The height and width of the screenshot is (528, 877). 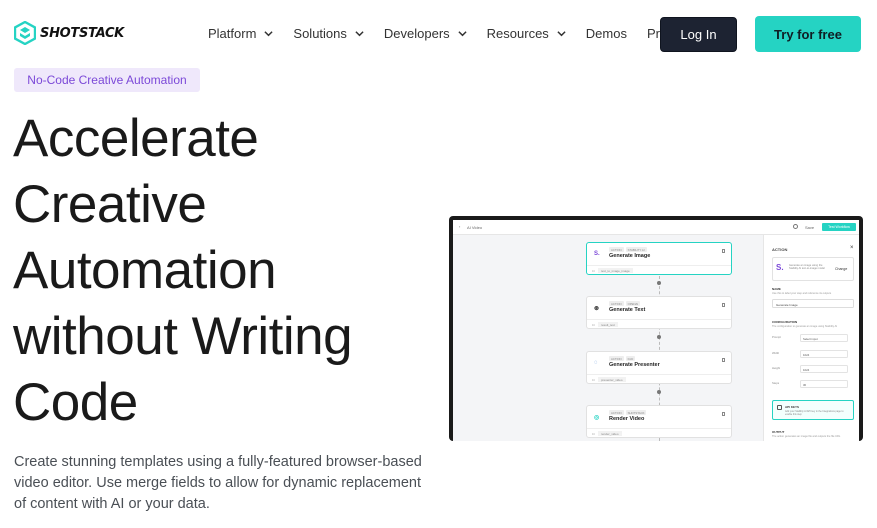 I want to click on node-title: Generate Presenter, so click(x=634, y=365).